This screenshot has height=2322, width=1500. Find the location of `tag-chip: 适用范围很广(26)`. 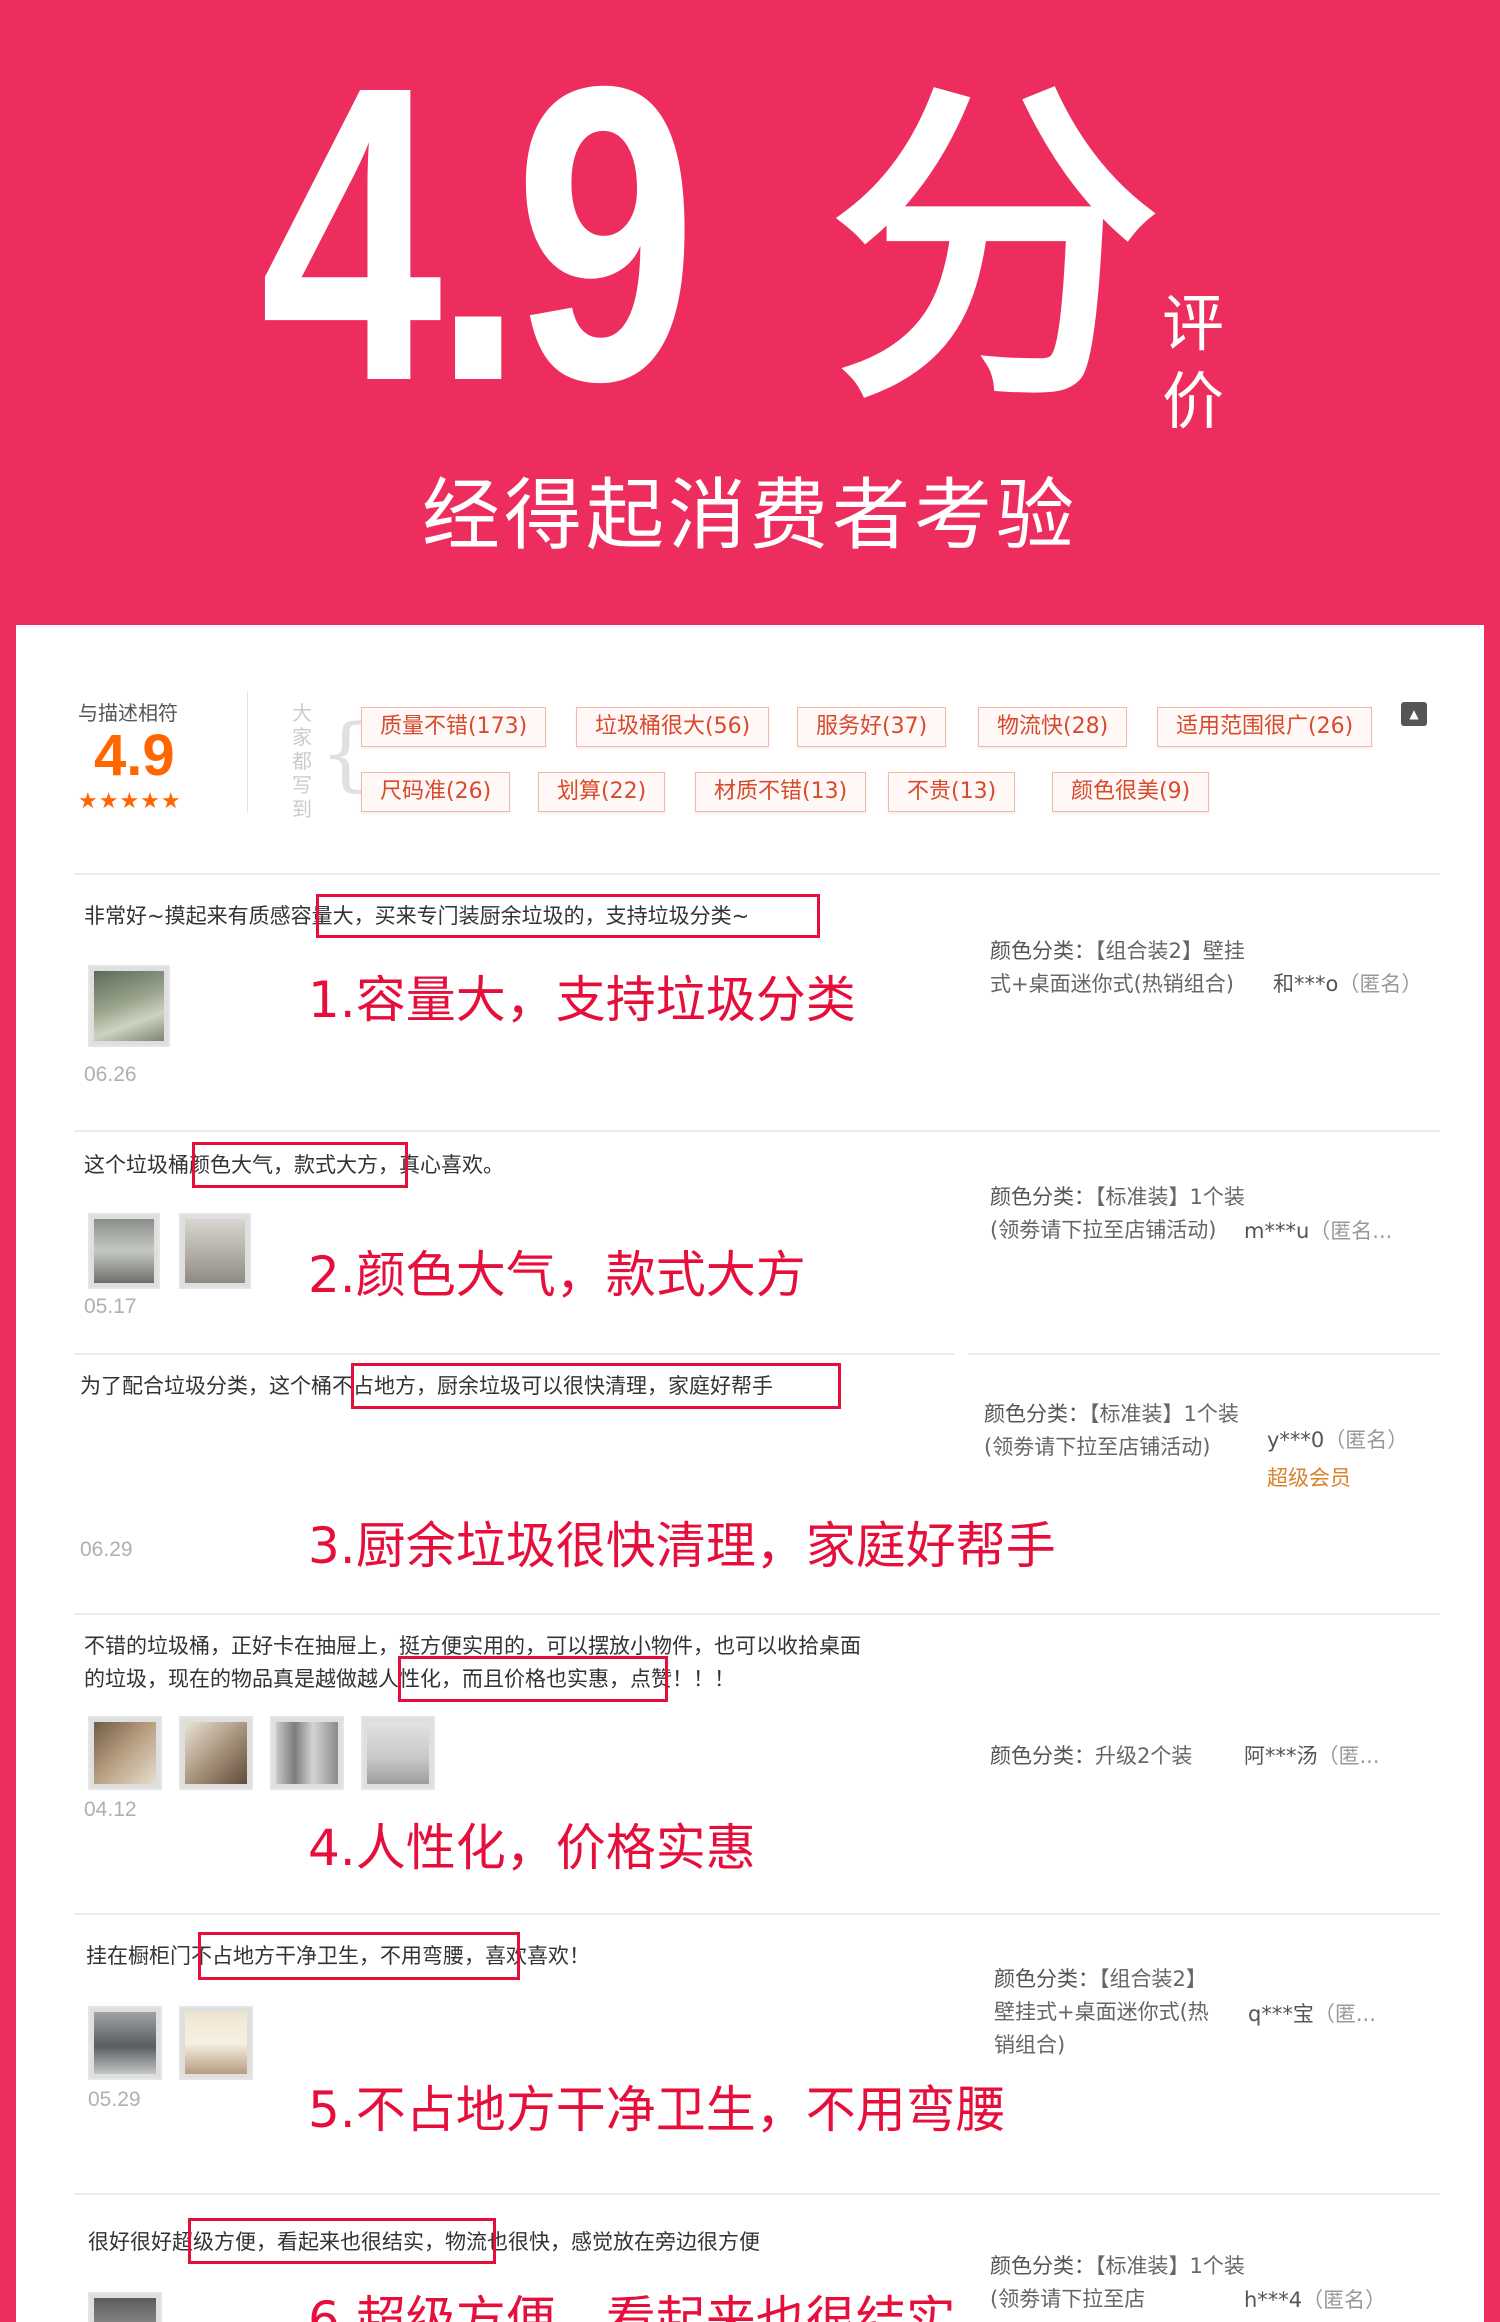

tag-chip: 适用范围很广(26) is located at coordinates (1265, 727).